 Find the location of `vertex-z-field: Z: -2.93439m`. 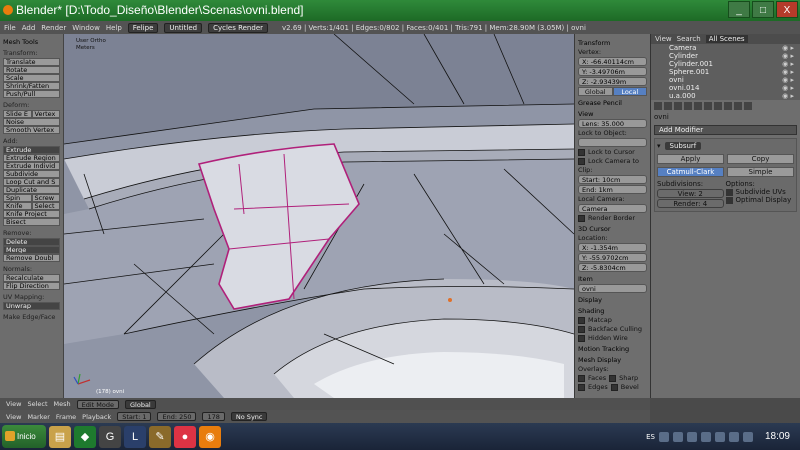

vertex-z-field: Z: -2.93439m is located at coordinates (612, 81).